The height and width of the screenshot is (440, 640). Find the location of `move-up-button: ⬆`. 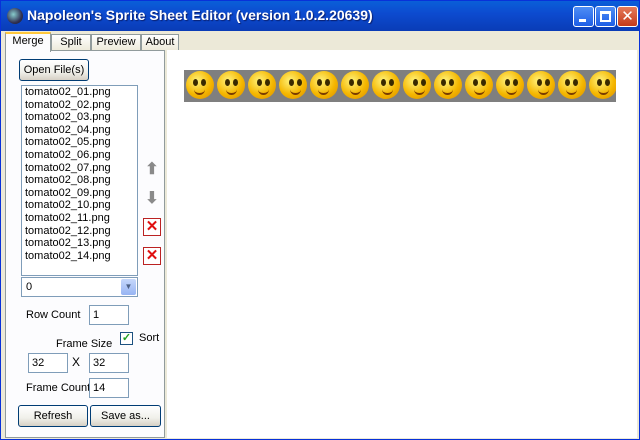

move-up-button: ⬆ is located at coordinates (152, 170).